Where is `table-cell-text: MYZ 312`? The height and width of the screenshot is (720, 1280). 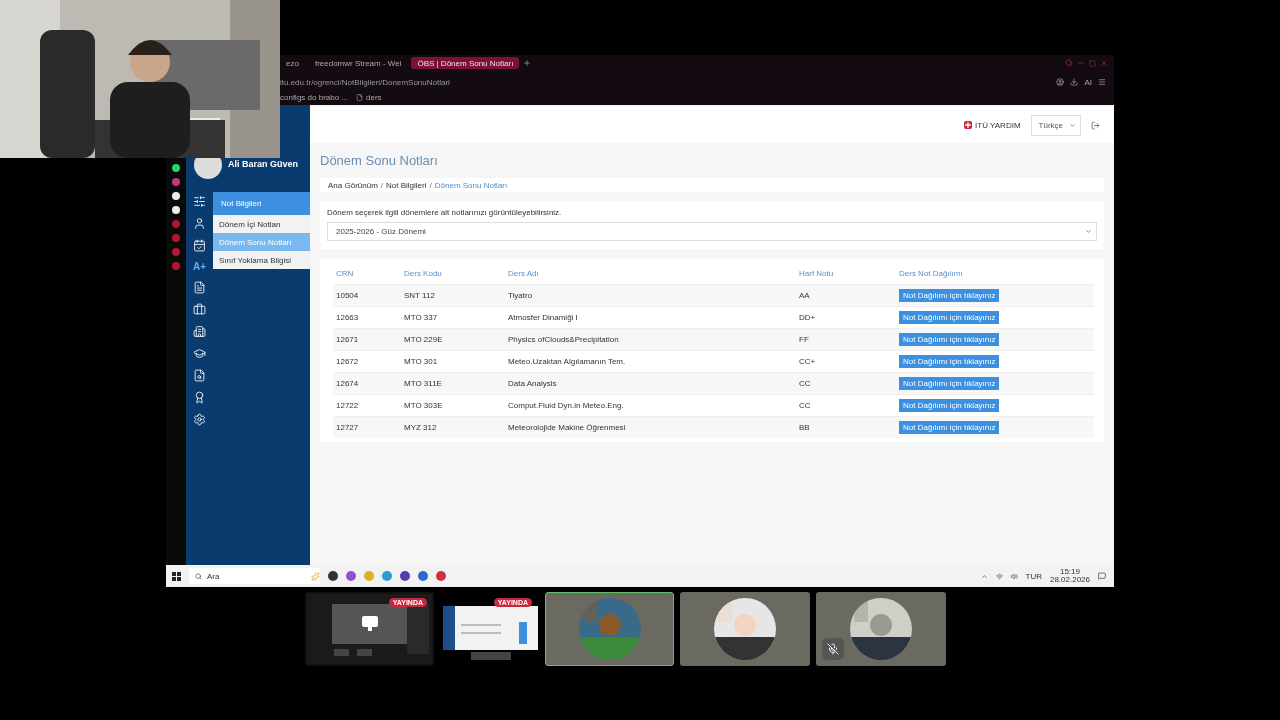
table-cell-text: MYZ 312 is located at coordinates (420, 427).